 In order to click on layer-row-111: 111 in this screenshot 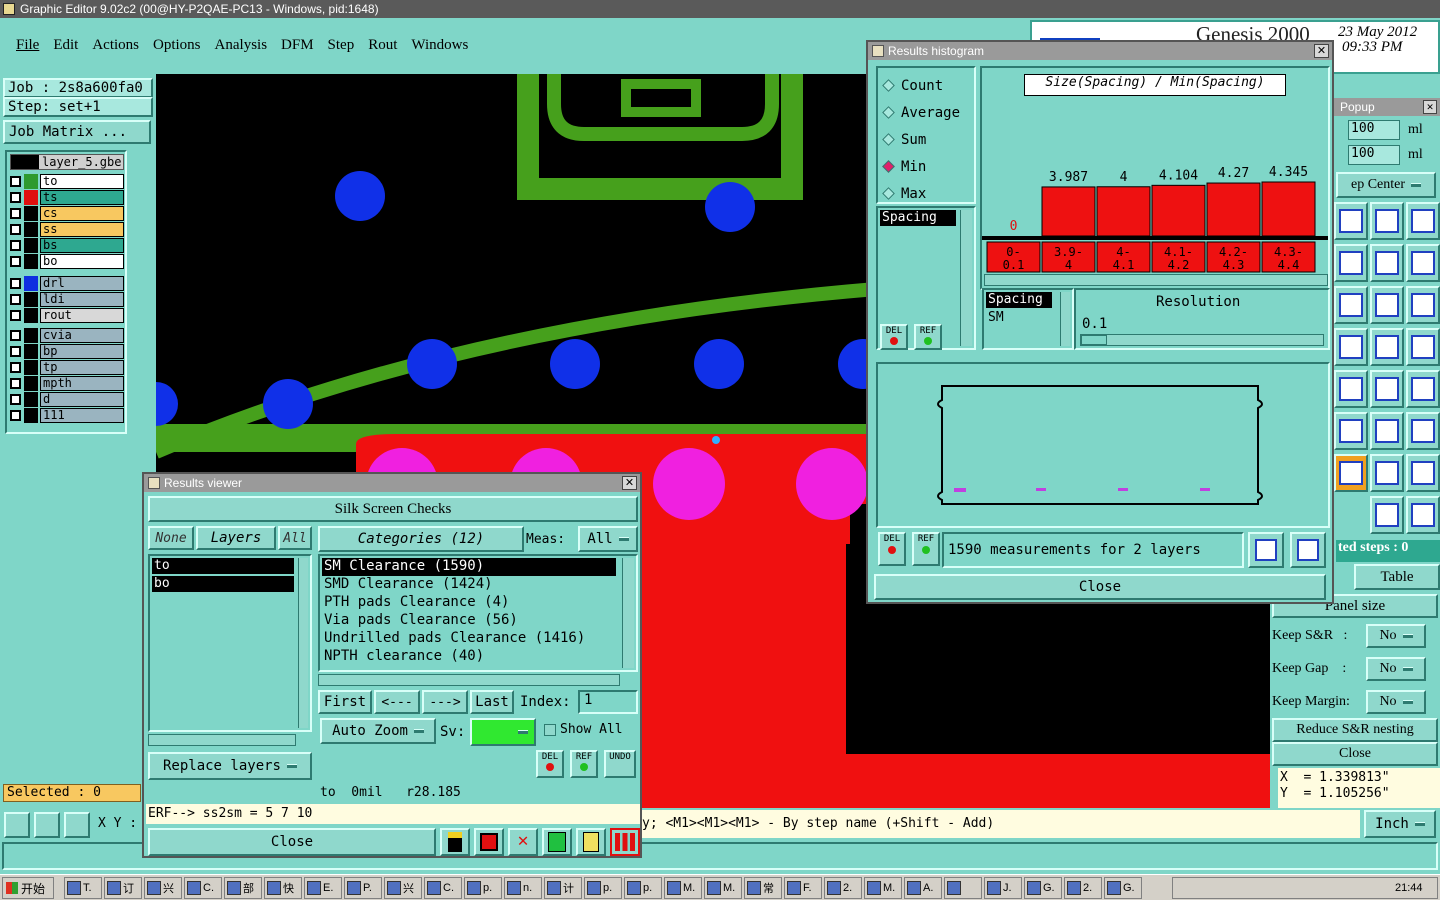, I will do `click(66, 415)`.